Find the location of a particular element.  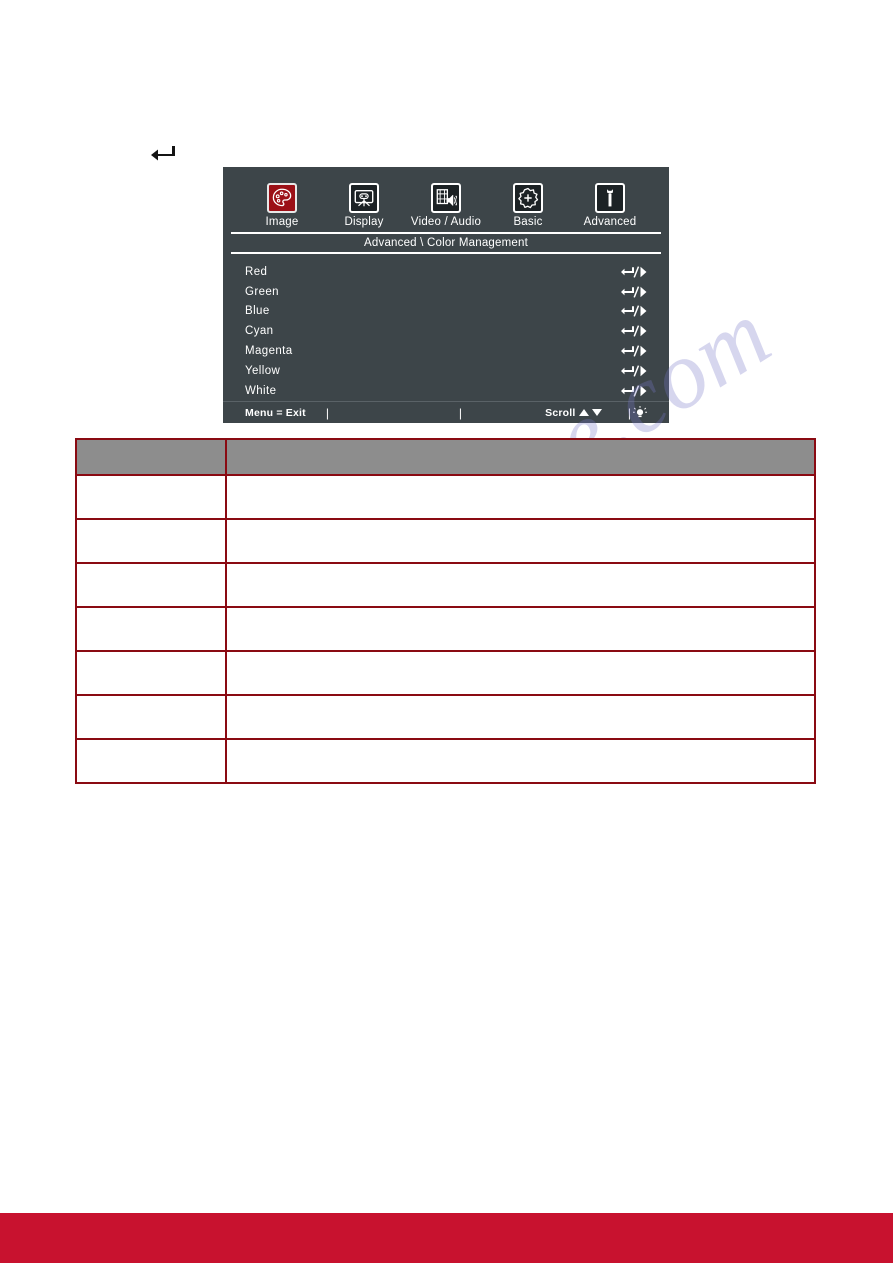

osd-breadcrumb: Advanced \ Color Management is located at coordinates (446, 243).